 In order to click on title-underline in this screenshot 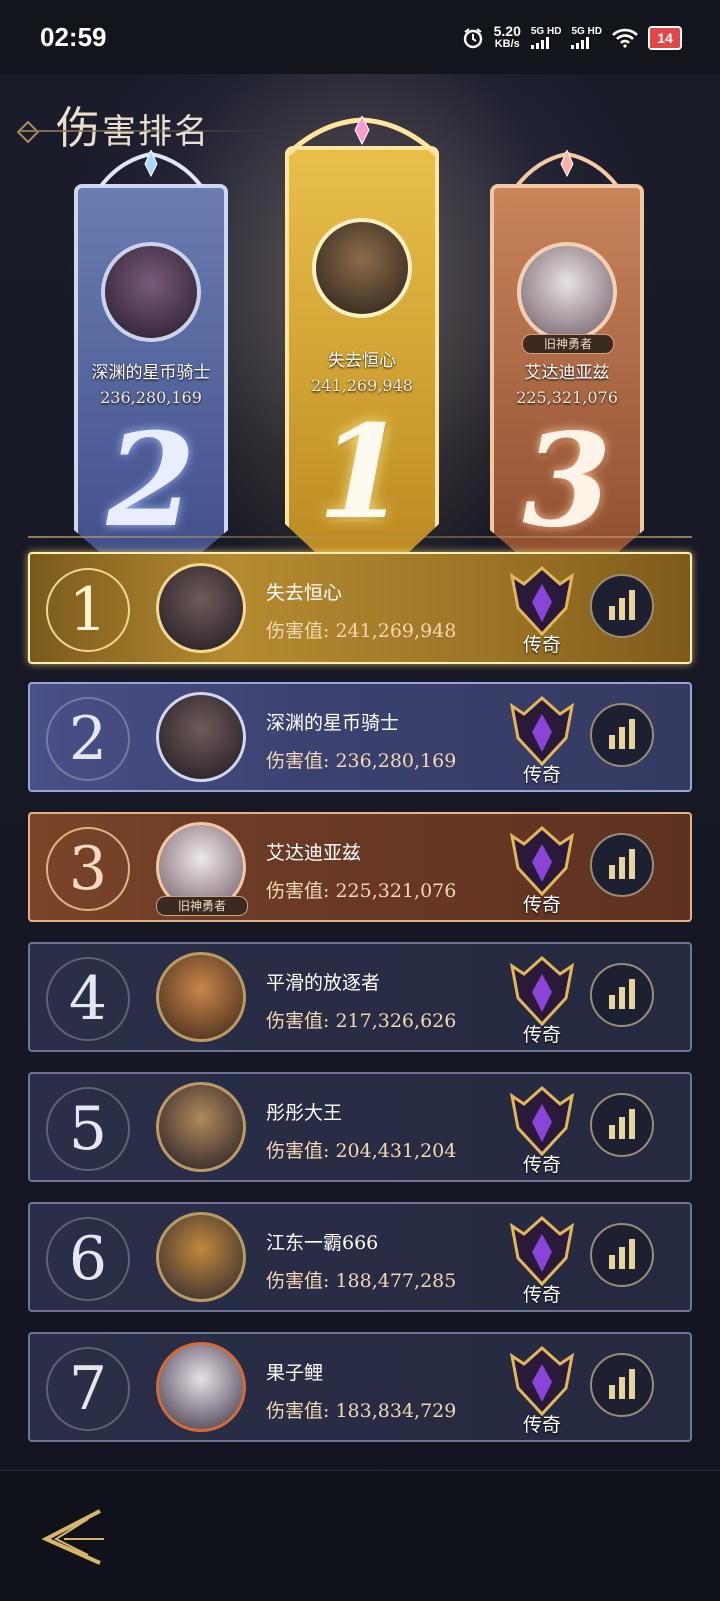, I will do `click(145, 131)`.